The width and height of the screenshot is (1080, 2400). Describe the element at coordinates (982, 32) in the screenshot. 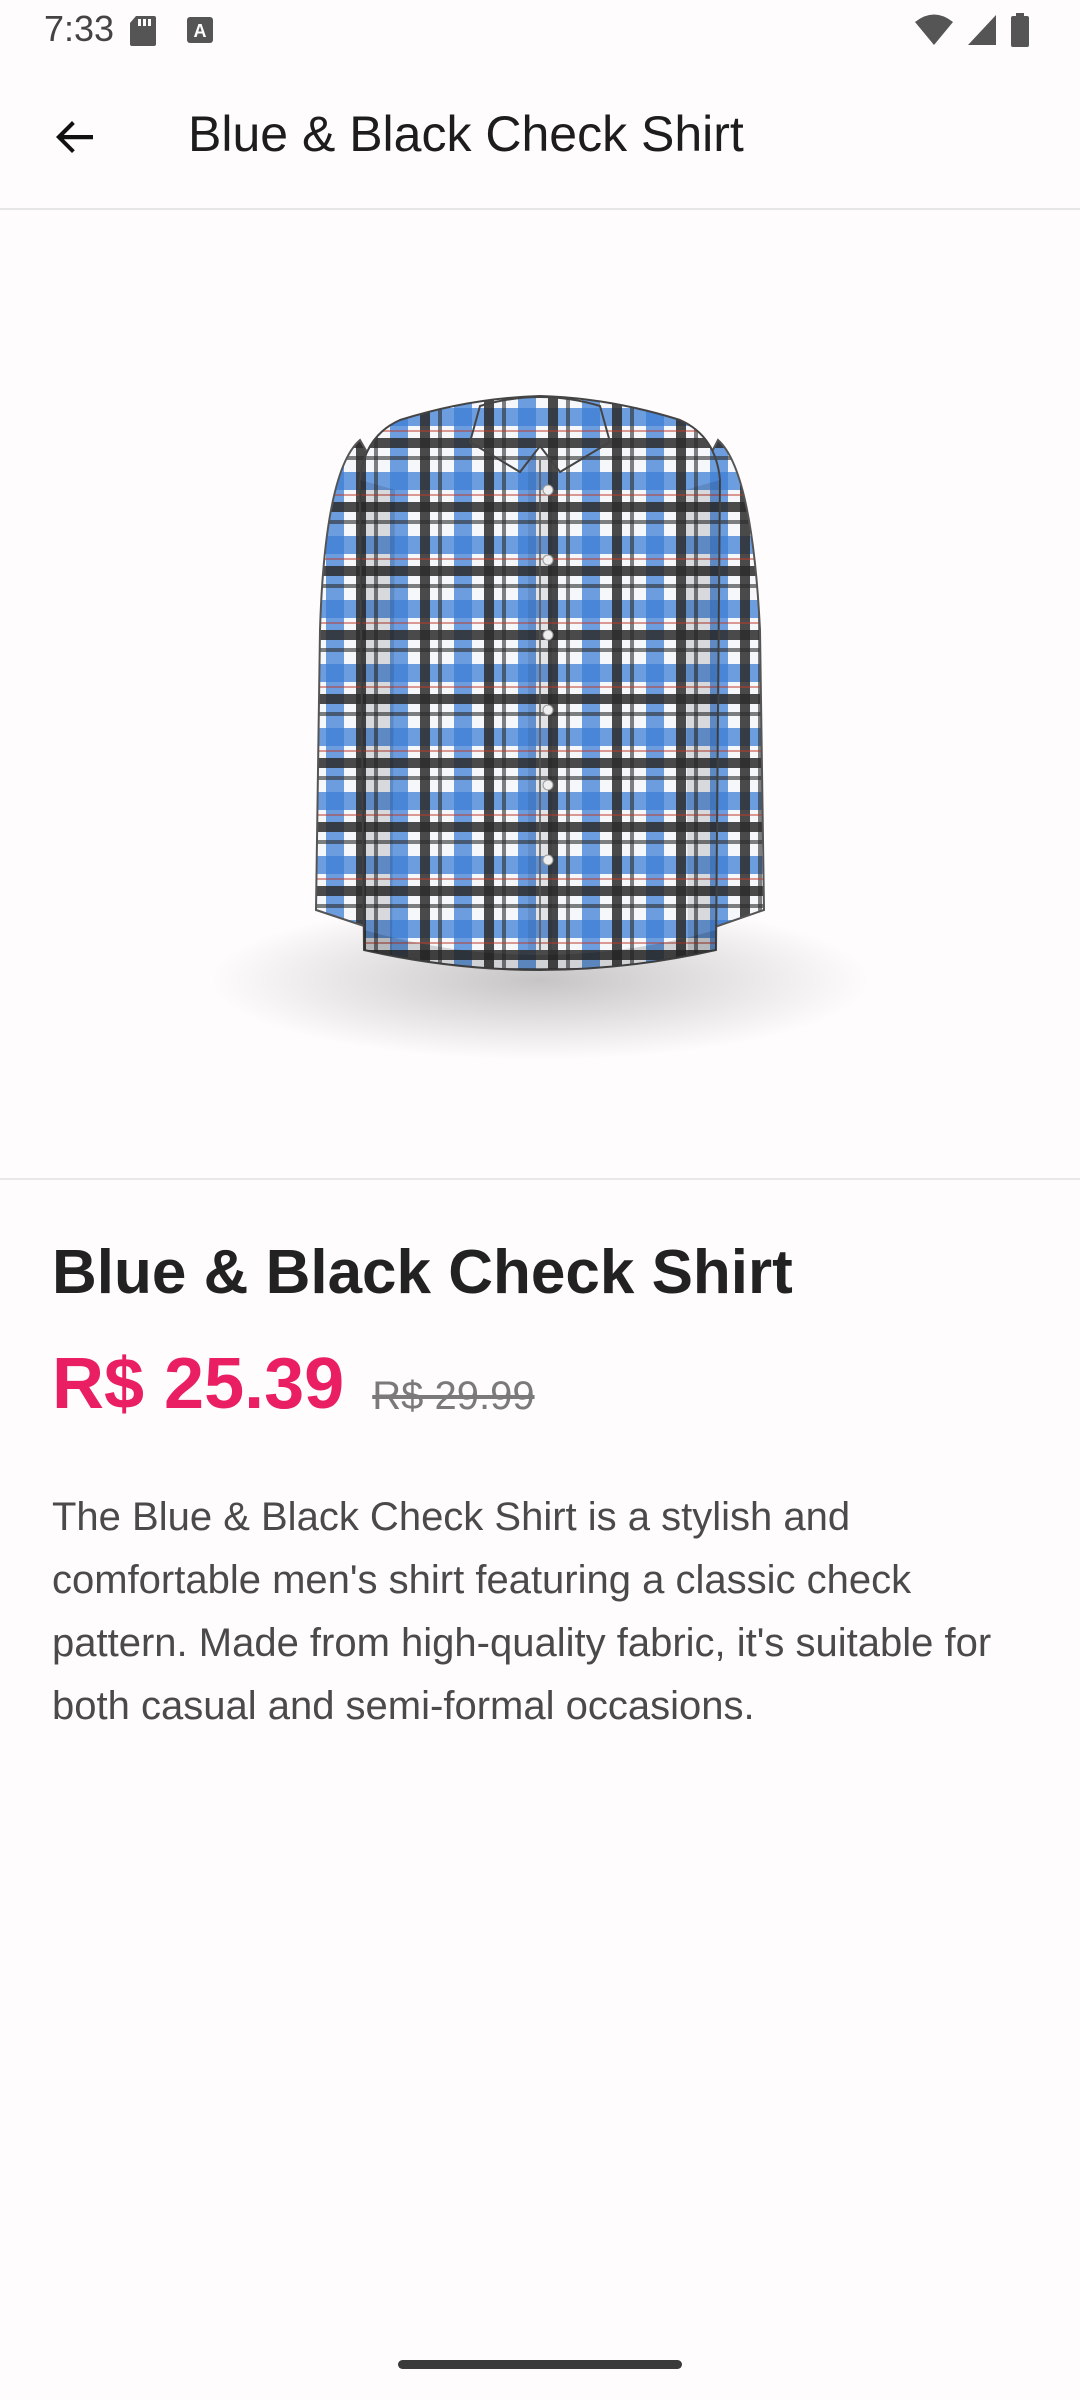

I see `signal-icon` at that location.